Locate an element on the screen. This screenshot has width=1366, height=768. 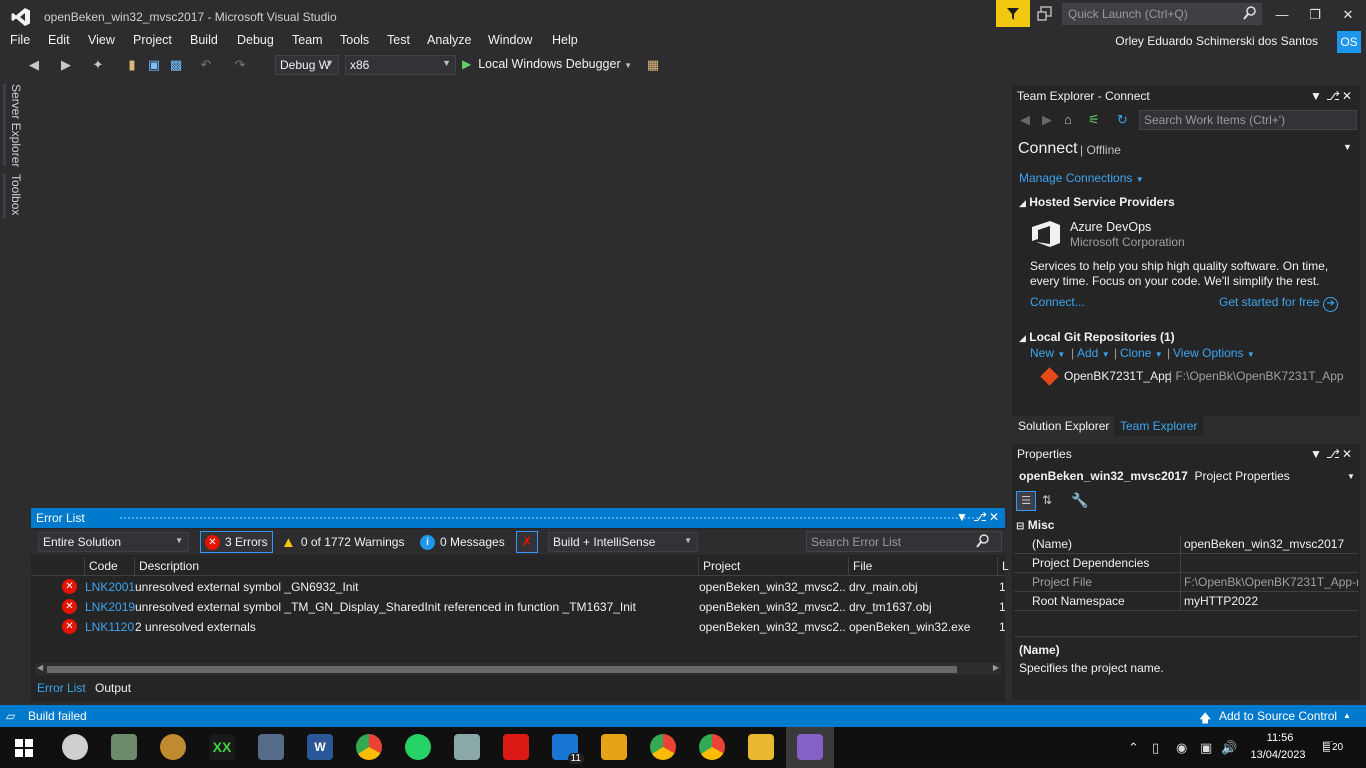
get-started-link: Get started for free ➔ is located at coordinates (1279, 303).